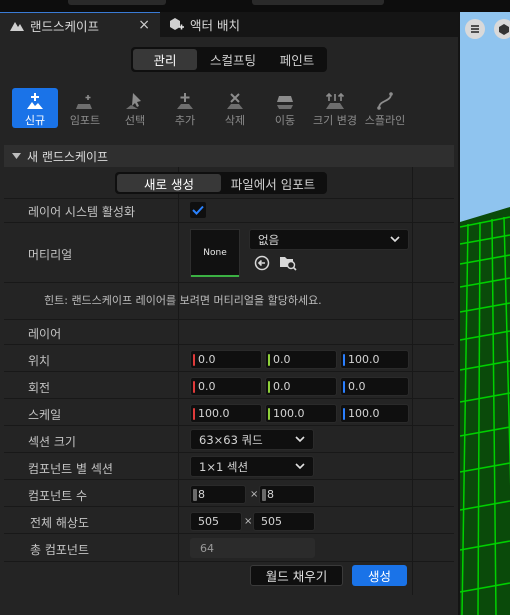  What do you see at coordinates (288, 263) in the screenshot?
I see `browse-asset-icon` at bounding box center [288, 263].